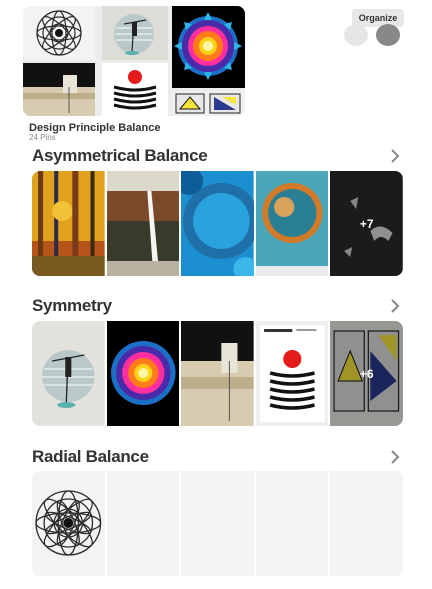 This screenshot has width=432, height=589. Describe the element at coordinates (143, 373) in the screenshot. I see `pin-image-mandala` at that location.